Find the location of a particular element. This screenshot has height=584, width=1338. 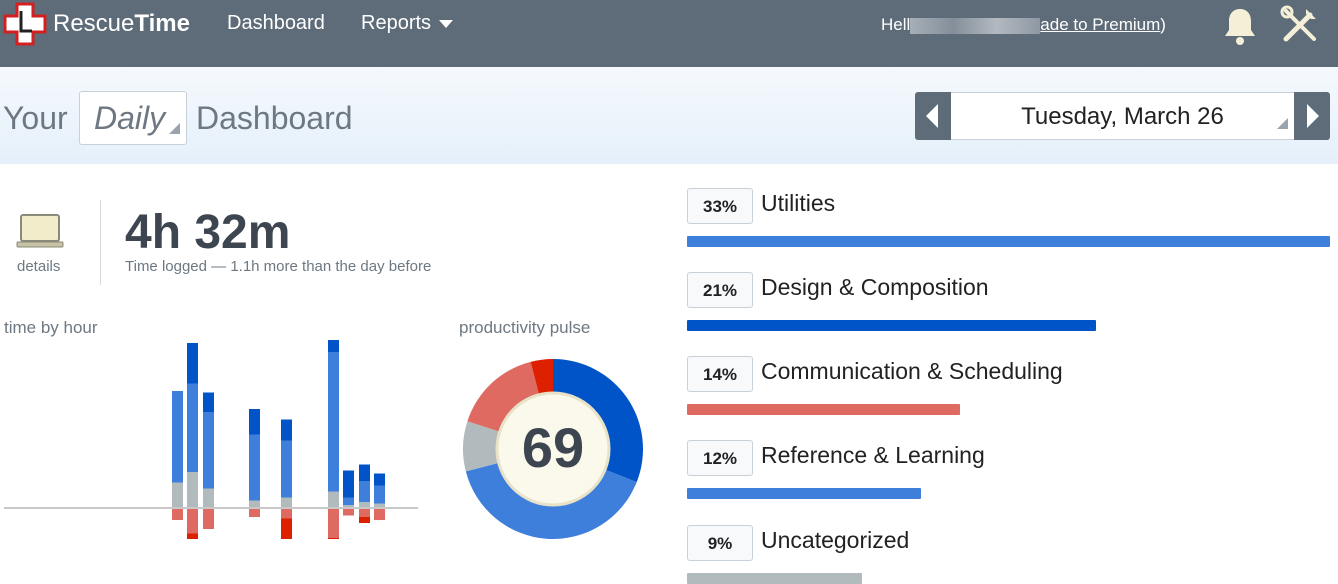

chevron-down-icon is located at coordinates (446, 23).